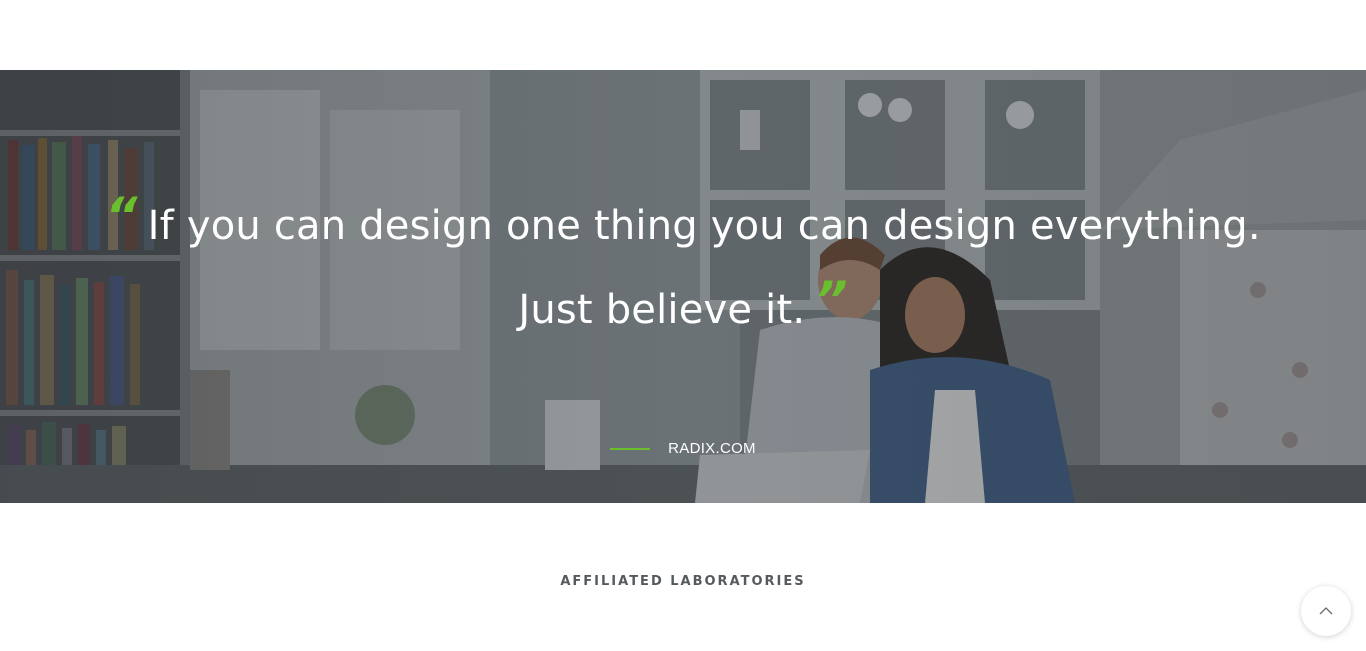 The width and height of the screenshot is (1366, 651). What do you see at coordinates (831, 300) in the screenshot?
I see `close-quote-icon: ”` at bounding box center [831, 300].